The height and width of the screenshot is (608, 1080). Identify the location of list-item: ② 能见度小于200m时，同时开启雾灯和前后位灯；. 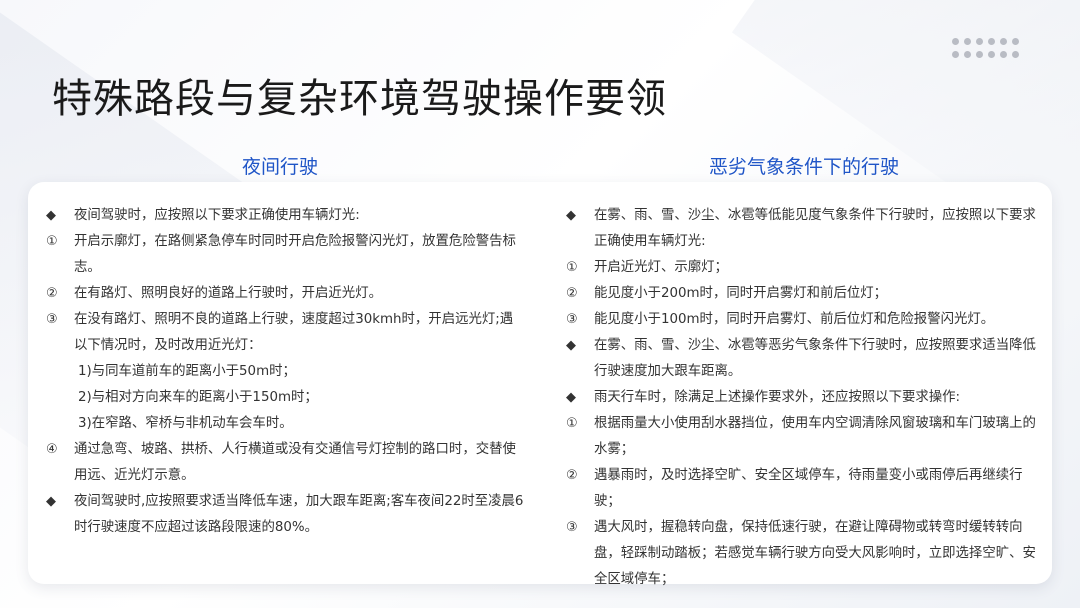
(804, 294).